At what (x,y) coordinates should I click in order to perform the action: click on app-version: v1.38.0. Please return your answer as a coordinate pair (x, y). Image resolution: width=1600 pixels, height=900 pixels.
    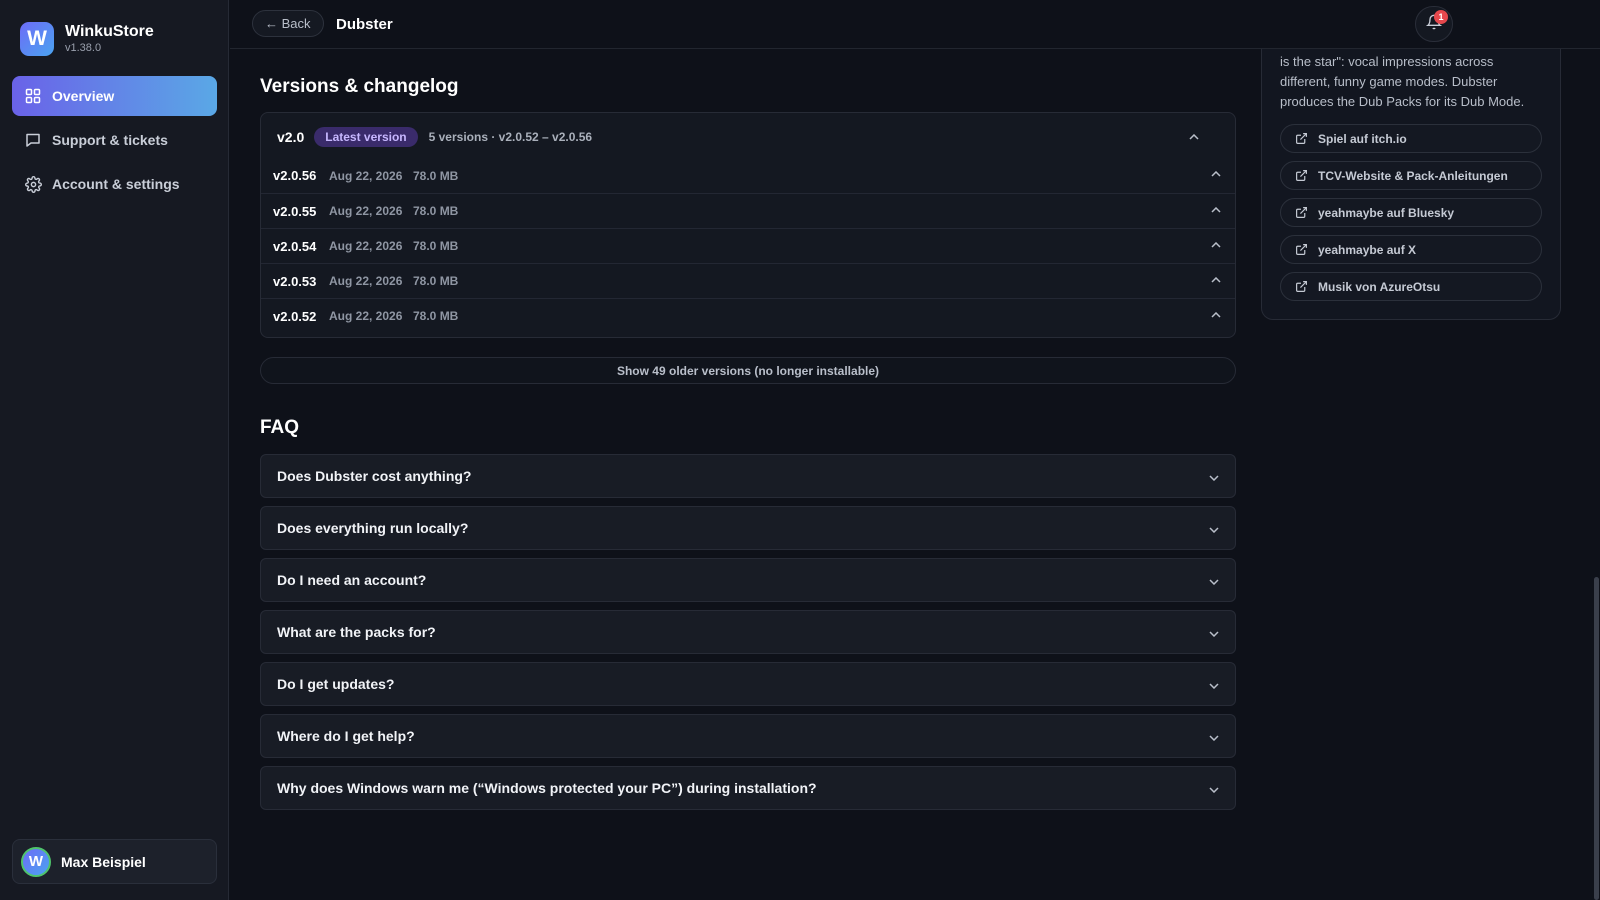
    Looking at the image, I should click on (83, 48).